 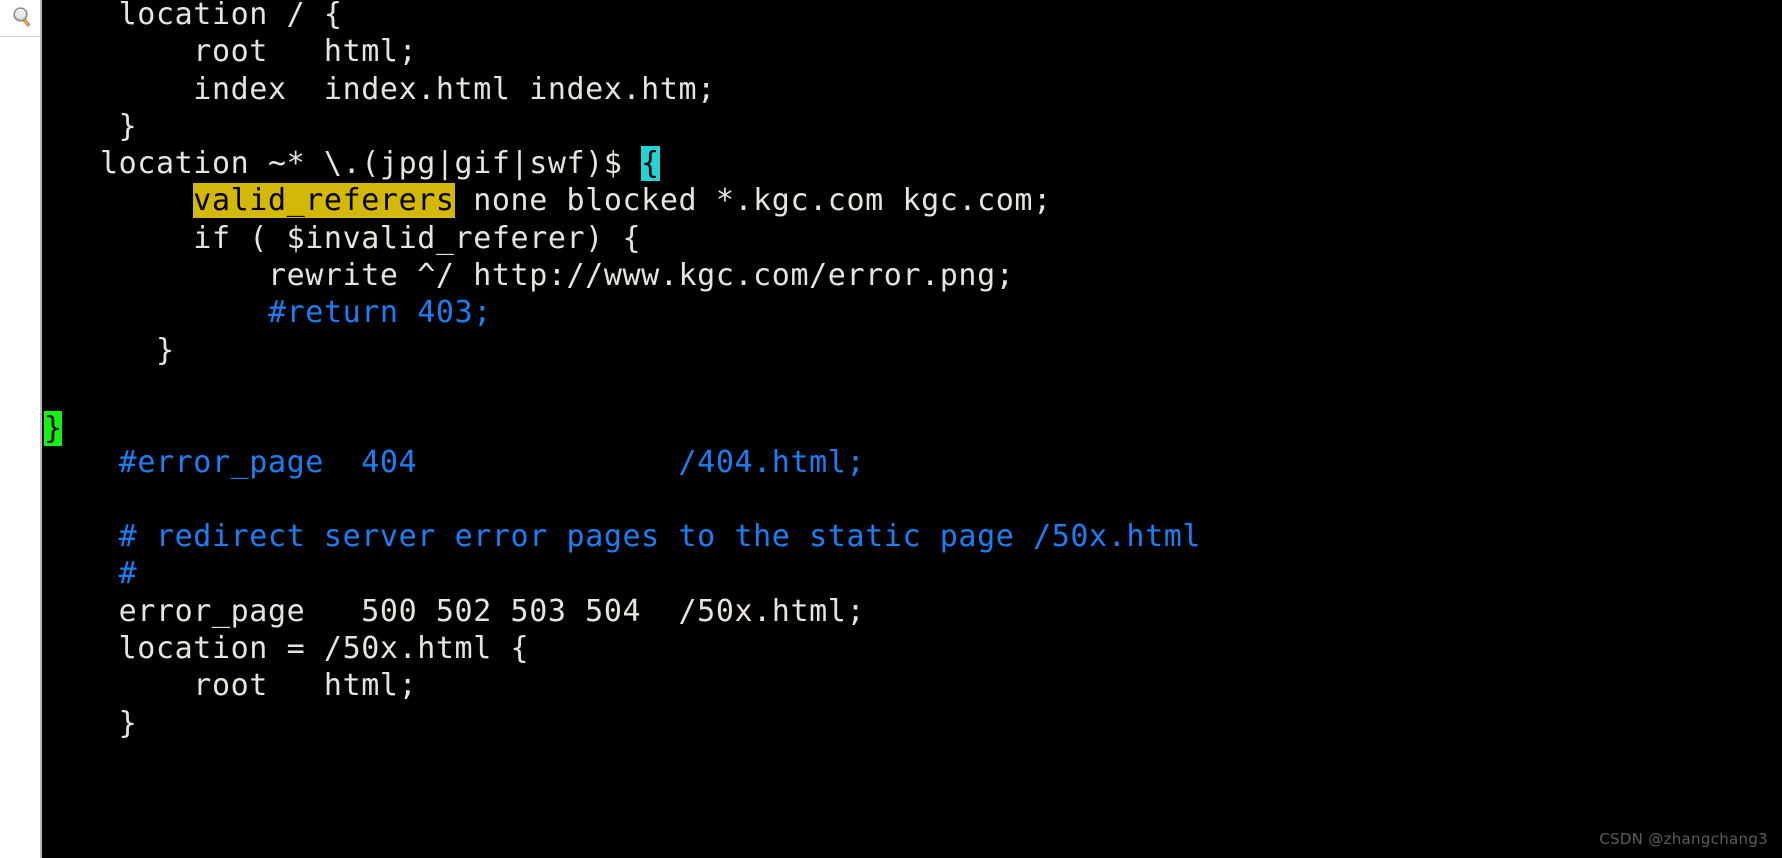 I want to click on code-token: index index.html index.htm;, so click(x=380, y=89).